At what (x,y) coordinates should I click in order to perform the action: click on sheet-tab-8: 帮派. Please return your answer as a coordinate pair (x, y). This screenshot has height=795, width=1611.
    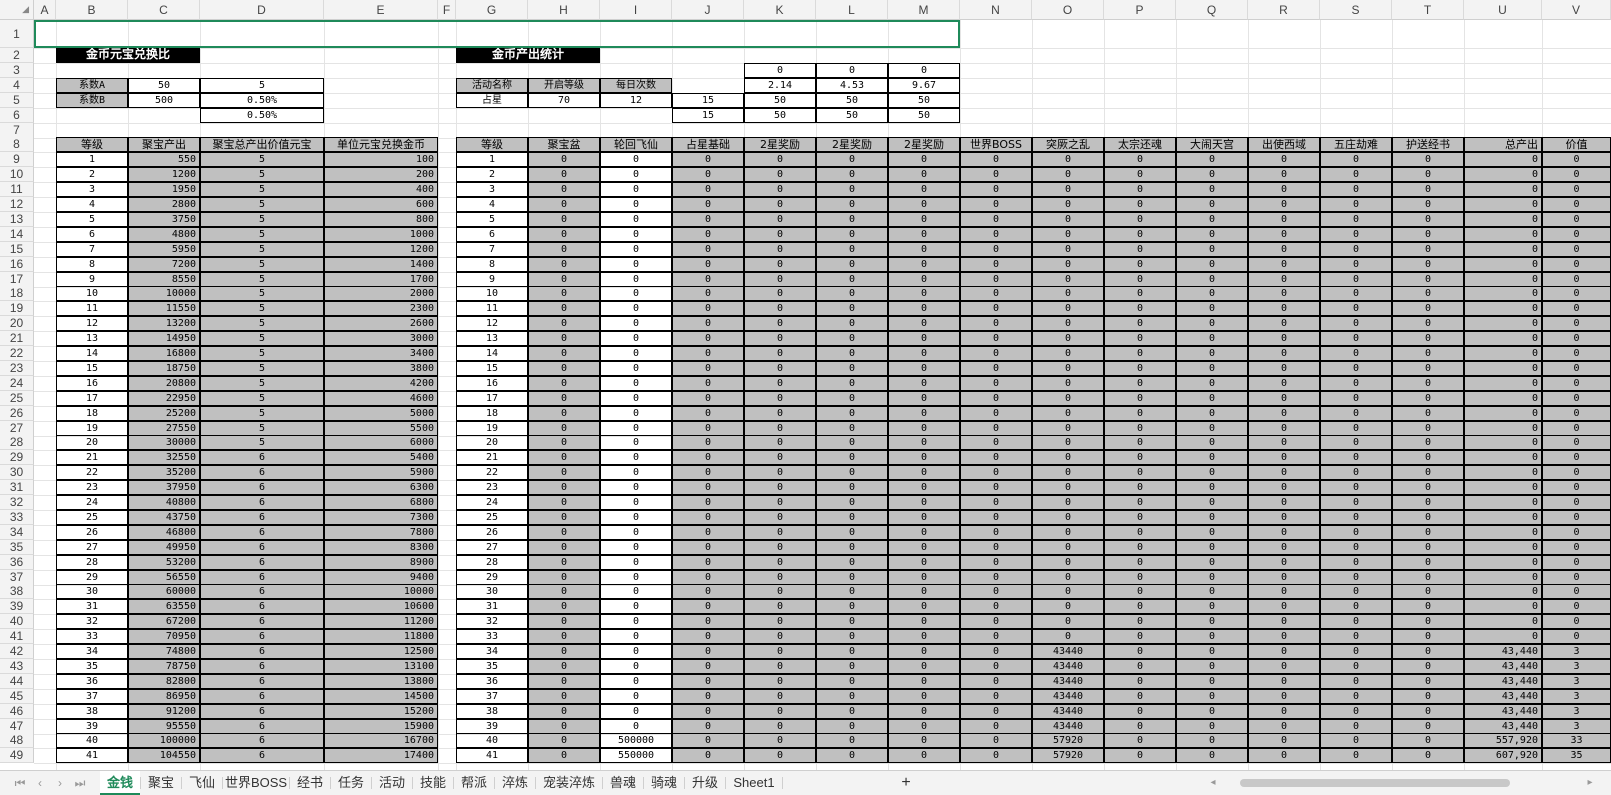
    Looking at the image, I should click on (474, 783).